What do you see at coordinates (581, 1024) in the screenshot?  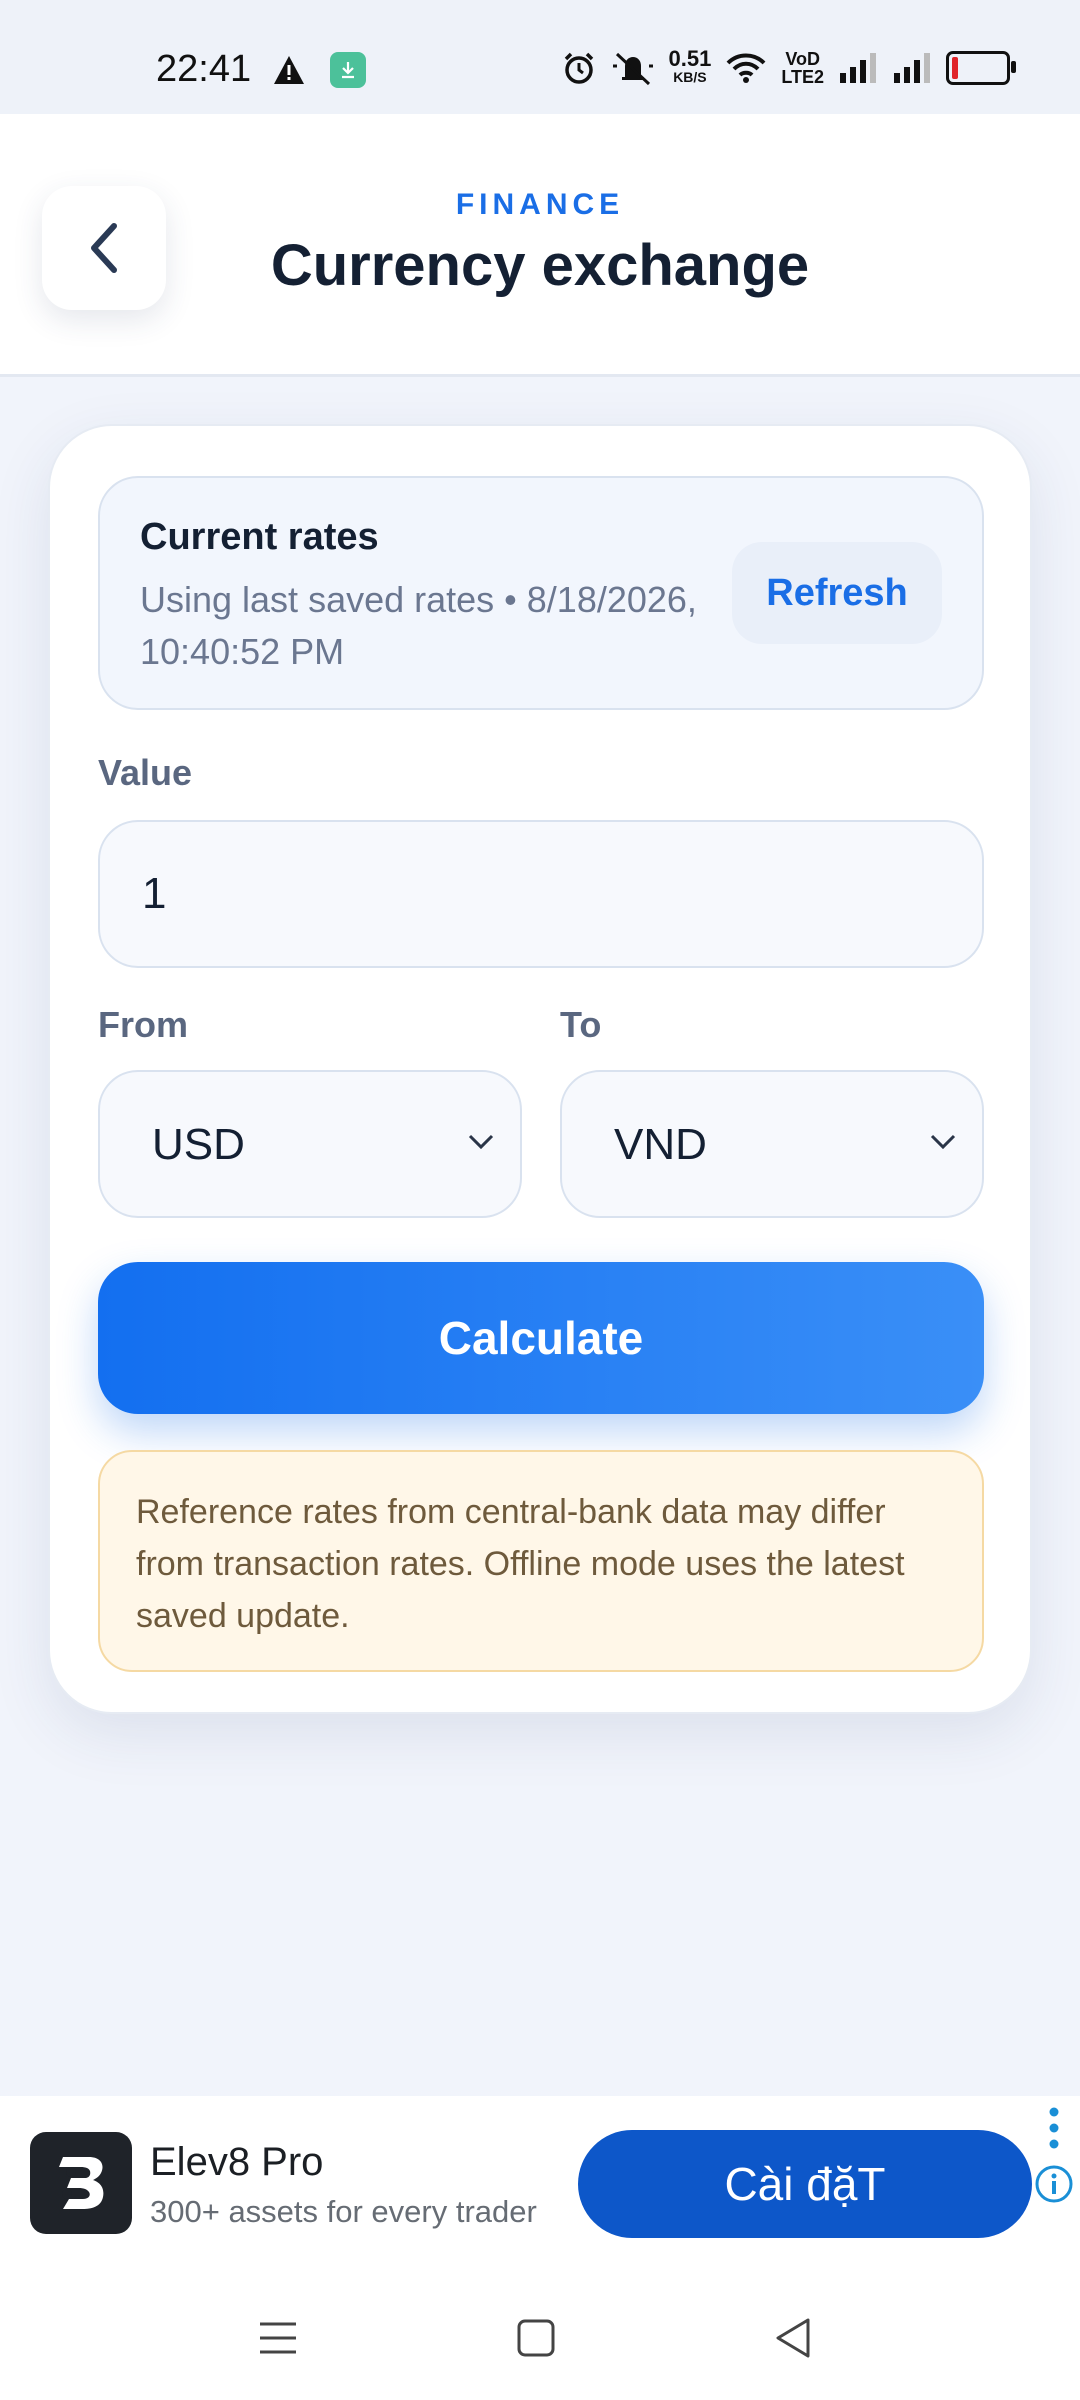 I see `to-label: To` at bounding box center [581, 1024].